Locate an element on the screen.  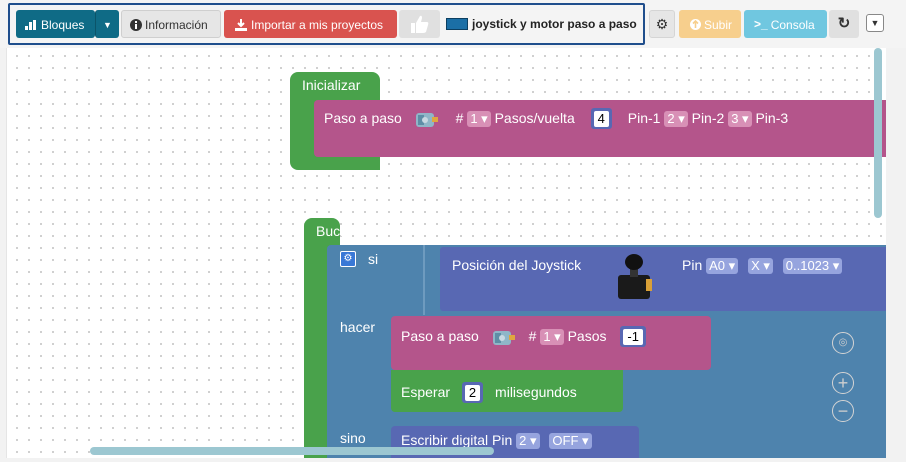
thumbs-up-icon is located at coordinates (420, 24).